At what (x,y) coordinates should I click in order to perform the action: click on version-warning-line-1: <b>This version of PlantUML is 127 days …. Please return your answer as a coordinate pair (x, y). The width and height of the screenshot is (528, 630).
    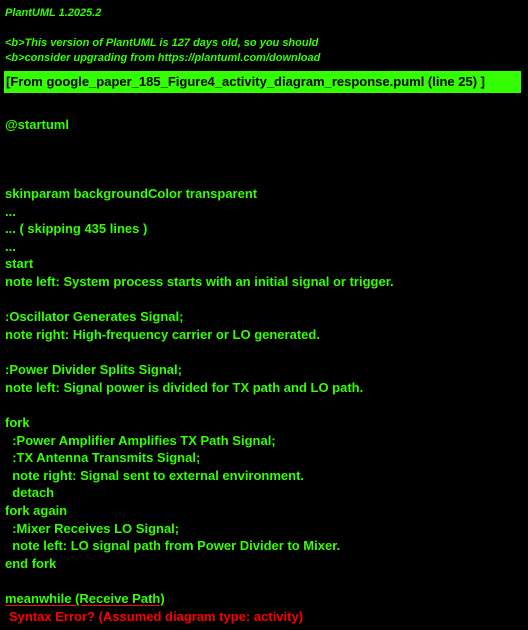
    Looking at the image, I should click on (162, 43).